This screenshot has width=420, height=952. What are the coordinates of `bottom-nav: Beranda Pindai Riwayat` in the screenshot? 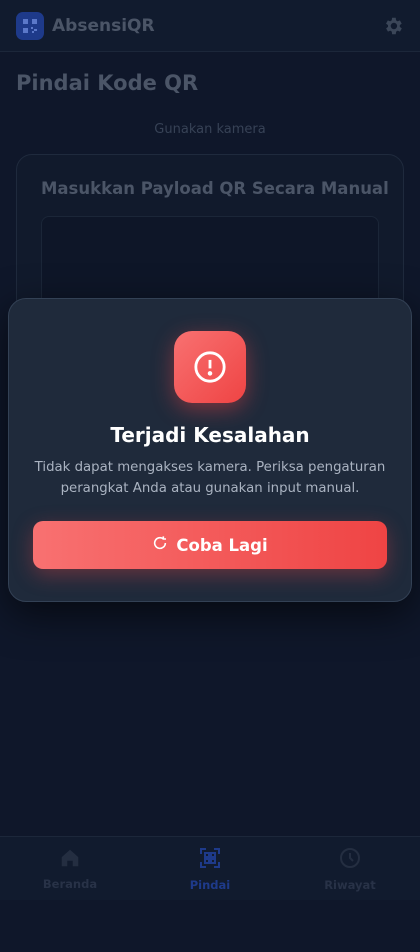 It's located at (210, 868).